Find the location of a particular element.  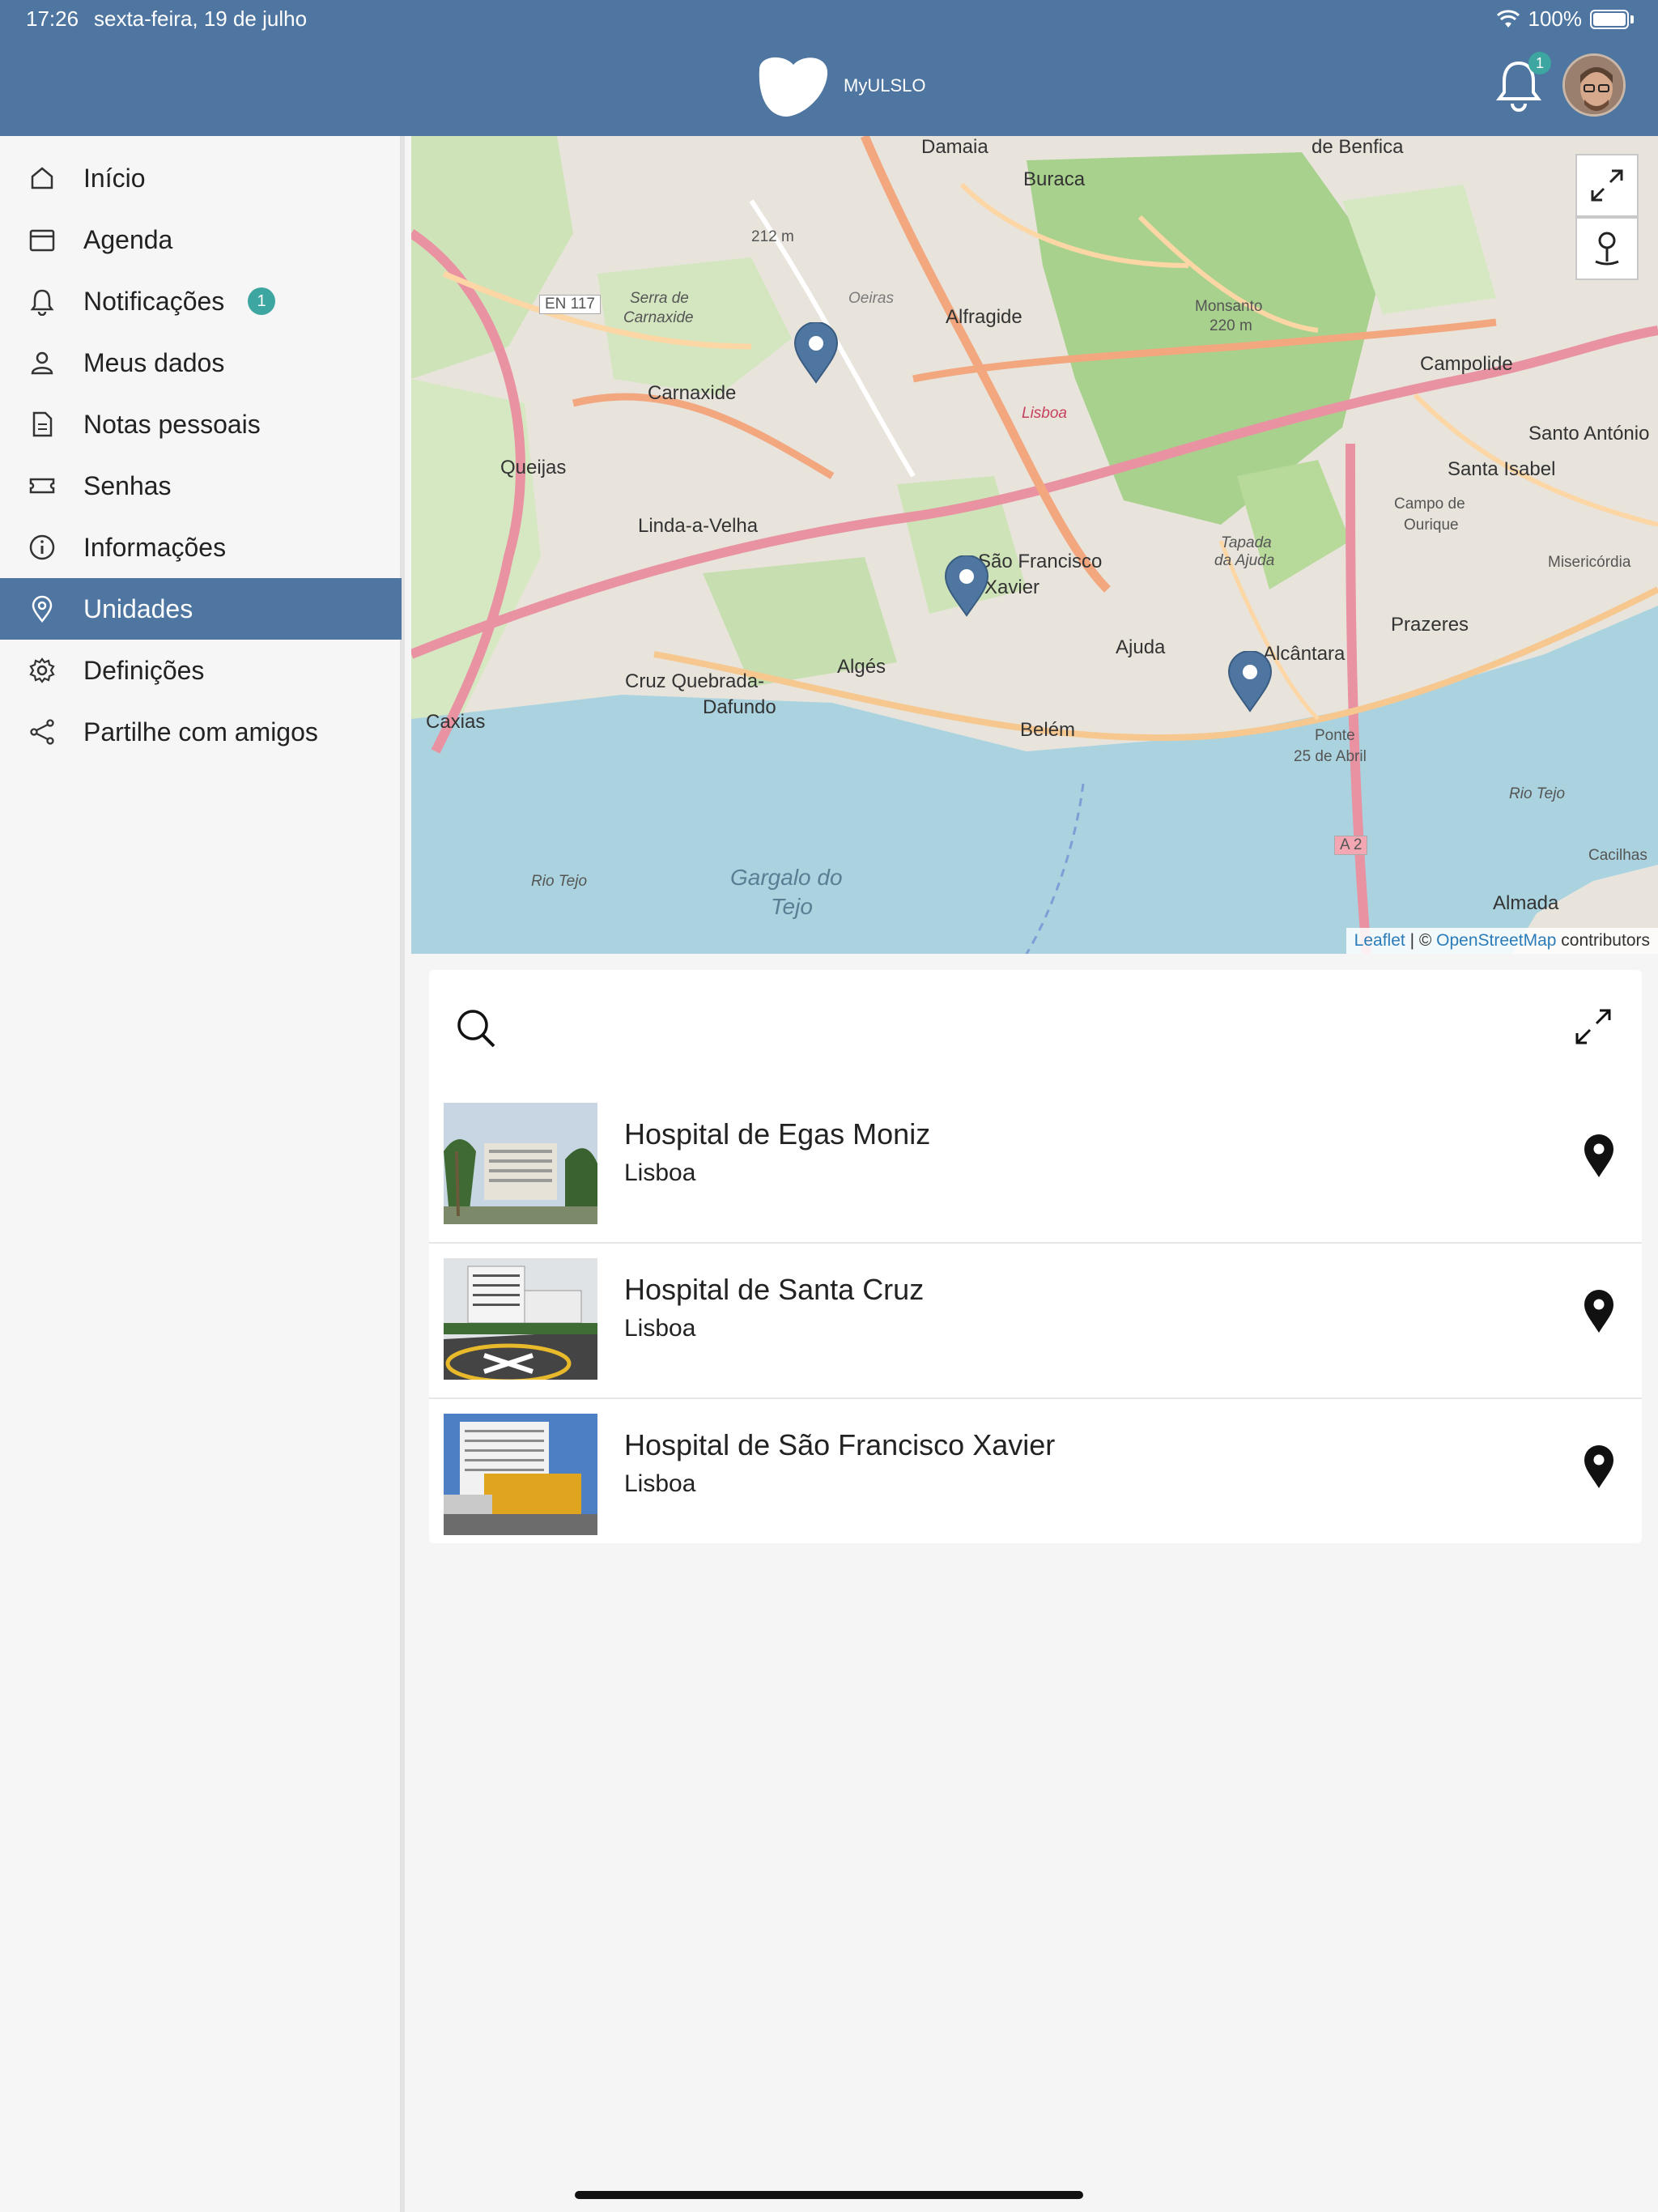

sidebar-item-label: Agenda is located at coordinates (128, 239).